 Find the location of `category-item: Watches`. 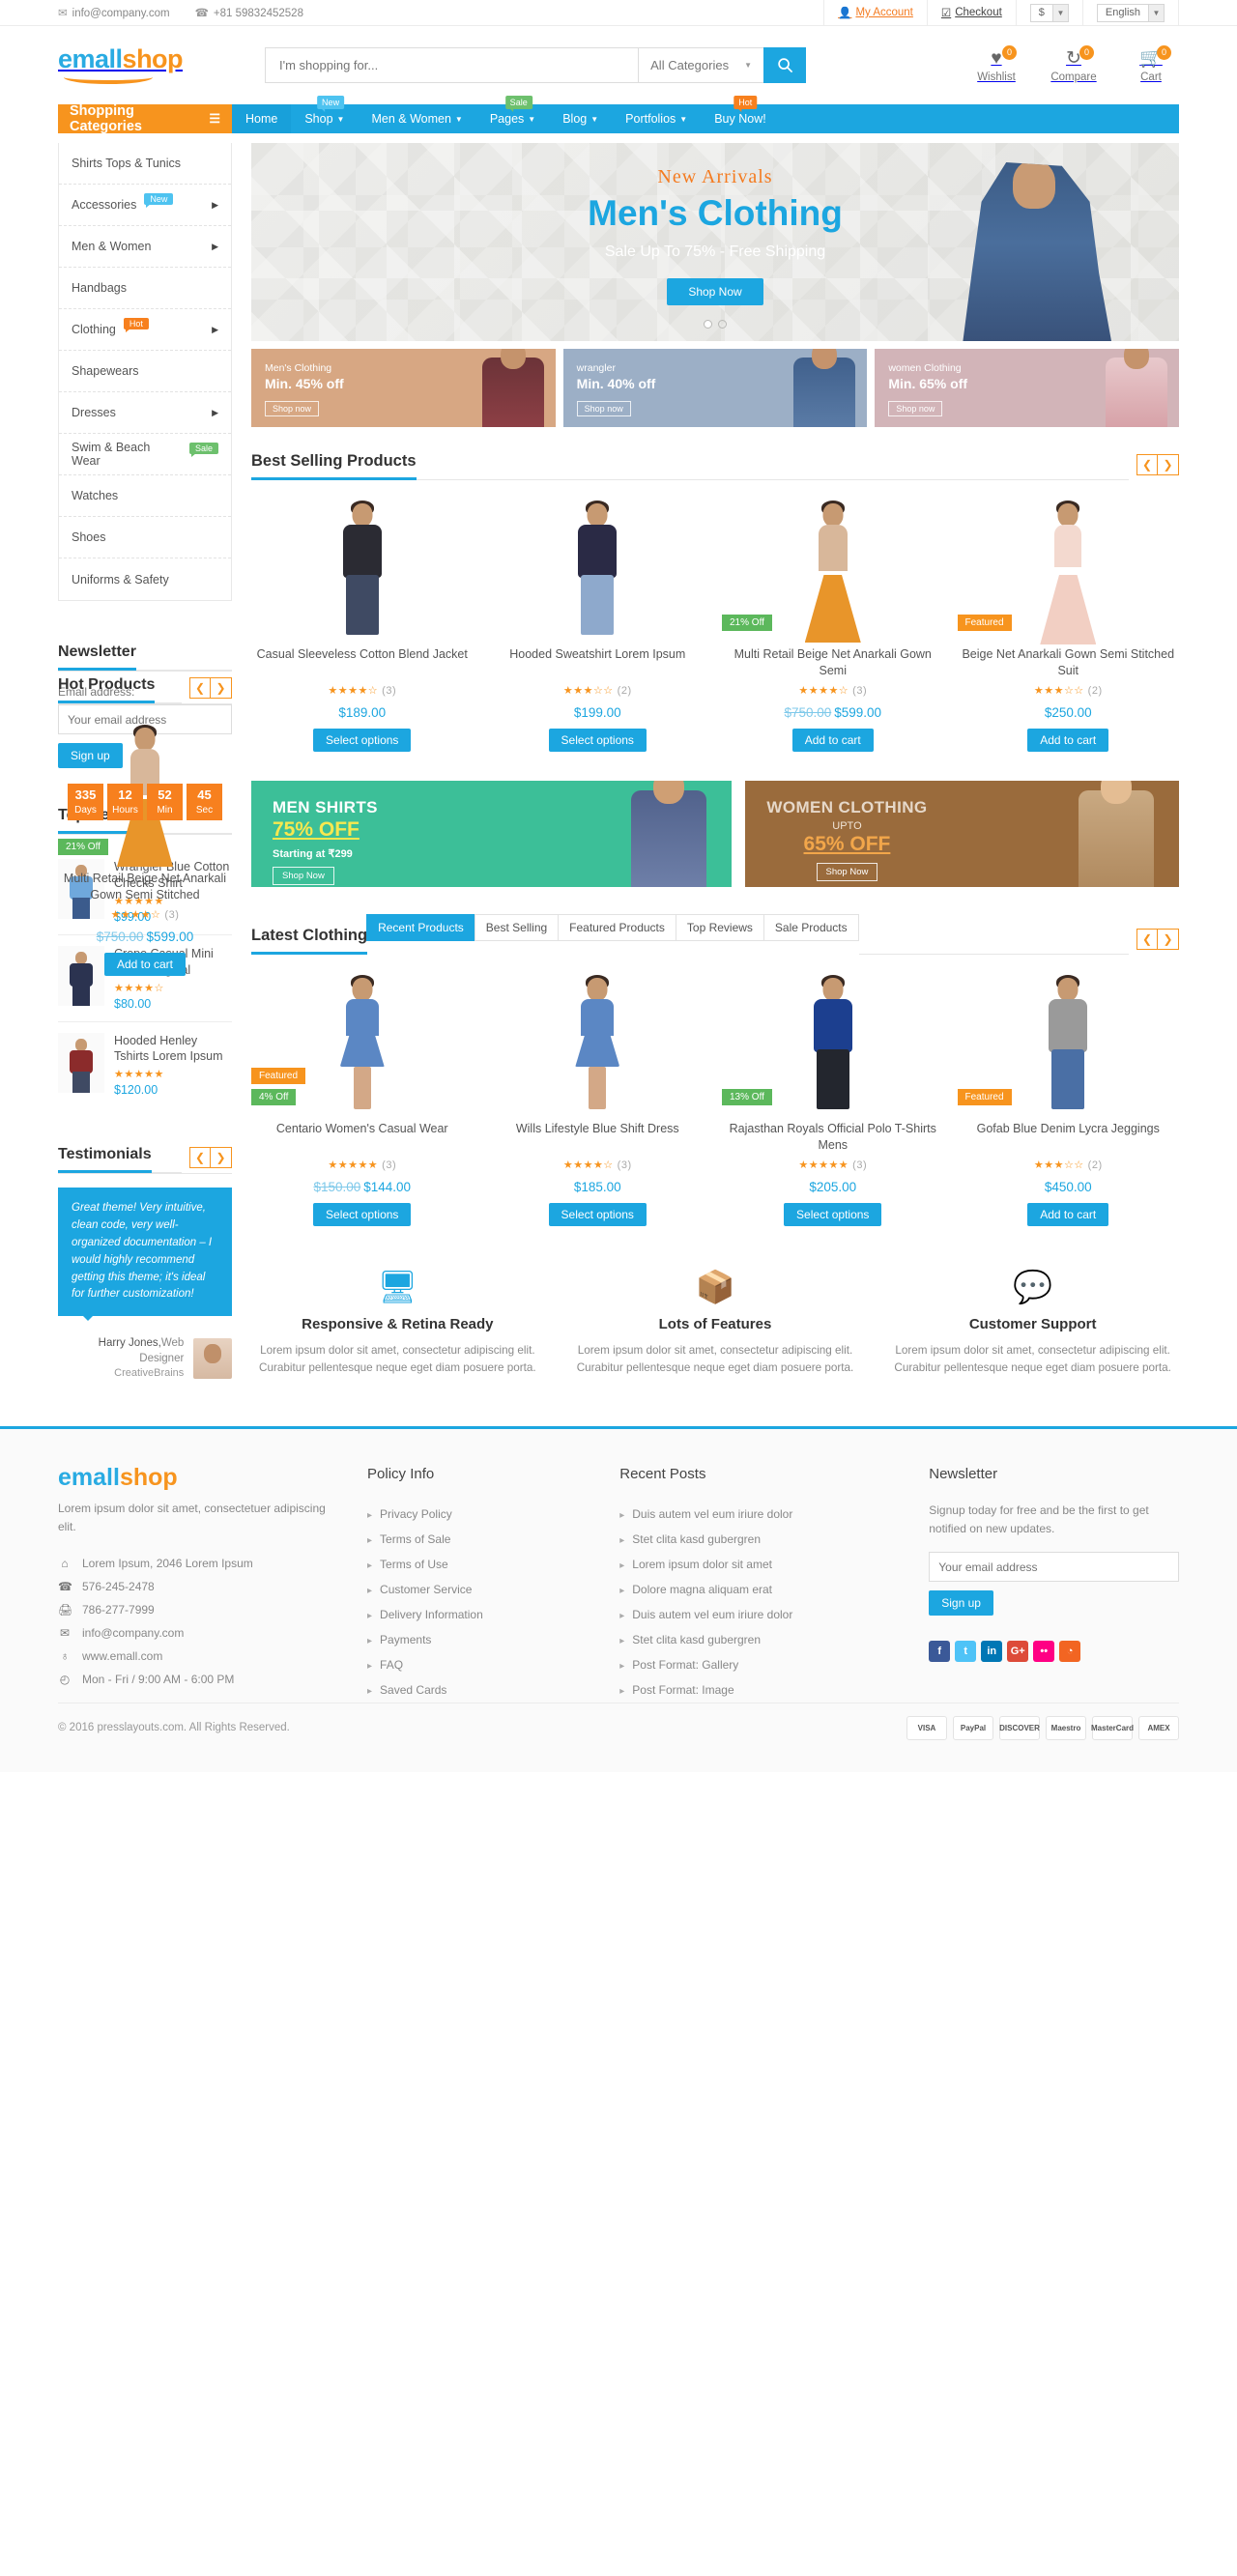

category-item: Watches is located at coordinates (145, 496).